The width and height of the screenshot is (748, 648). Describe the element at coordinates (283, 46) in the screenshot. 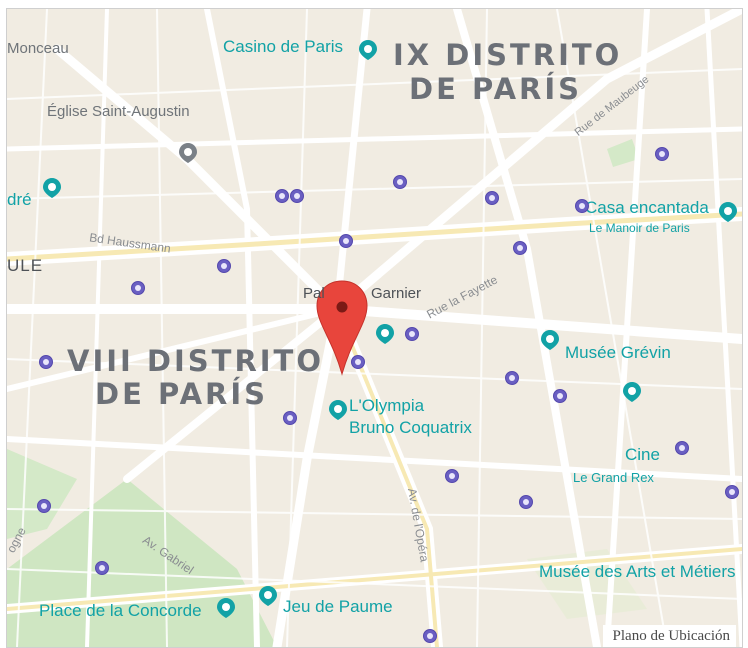

I see `poi-casino-label: Casino de Paris` at that location.